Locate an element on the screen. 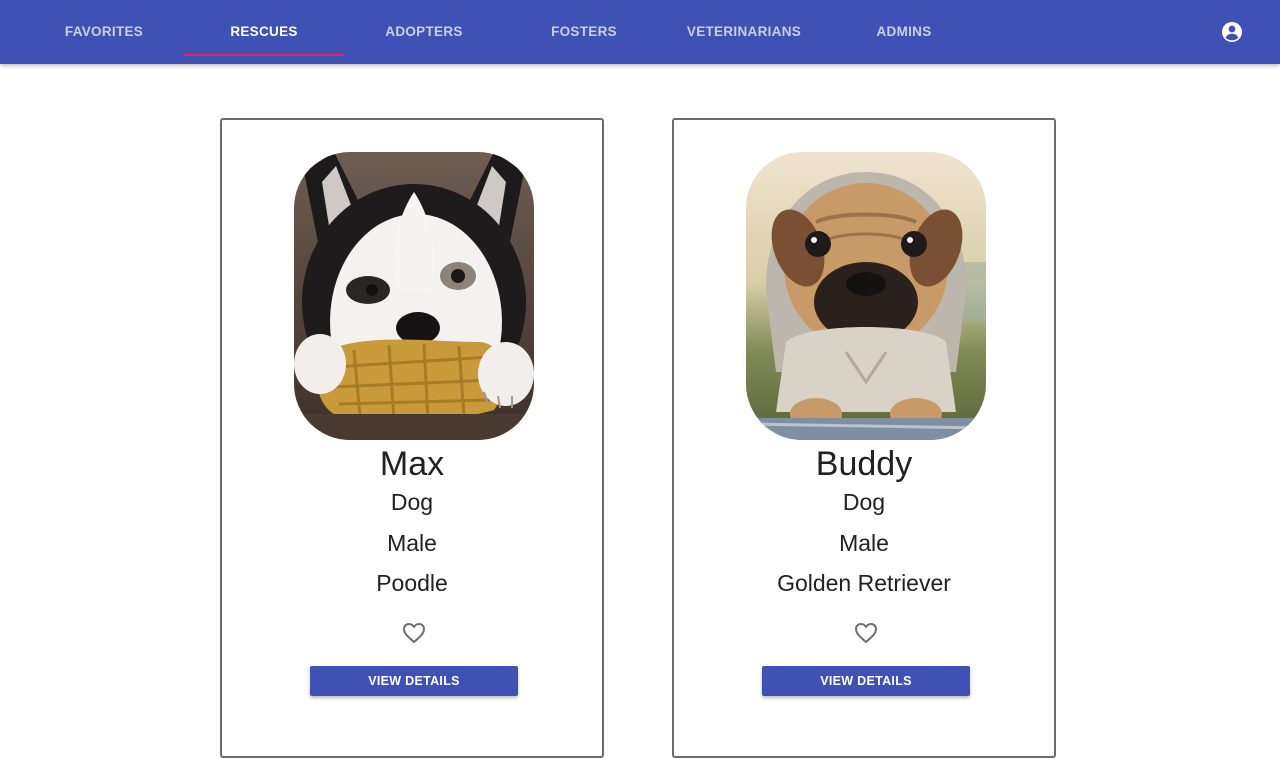 Image resolution: width=1280 pixels, height=758 pixels. tab-adopters: ADOPTERS is located at coordinates (424, 32).